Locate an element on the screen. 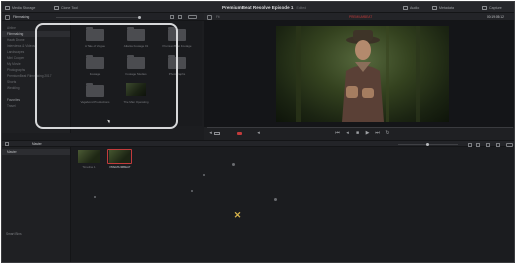 Image resolution: width=518 pixels, height=265 pixels. capture-label: Capture is located at coordinates (495, 7).